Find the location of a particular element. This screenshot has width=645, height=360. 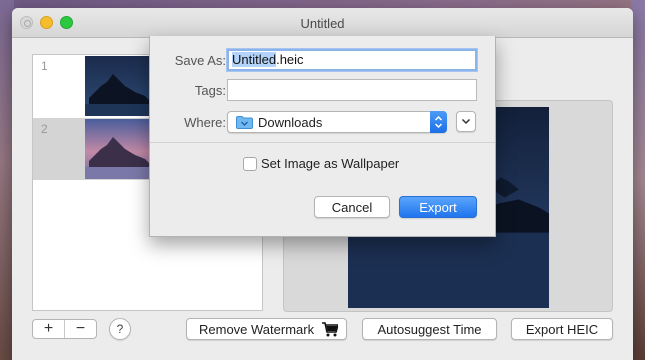

window-title: Untitled is located at coordinates (322, 23).